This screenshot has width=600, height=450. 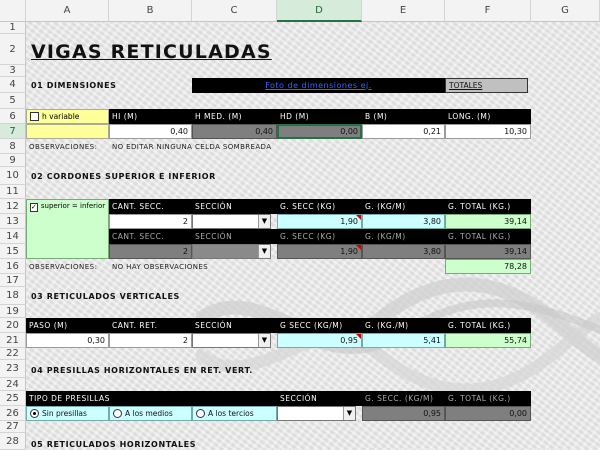 I want to click on value-cant-secc-sup: 2, so click(x=150, y=221).